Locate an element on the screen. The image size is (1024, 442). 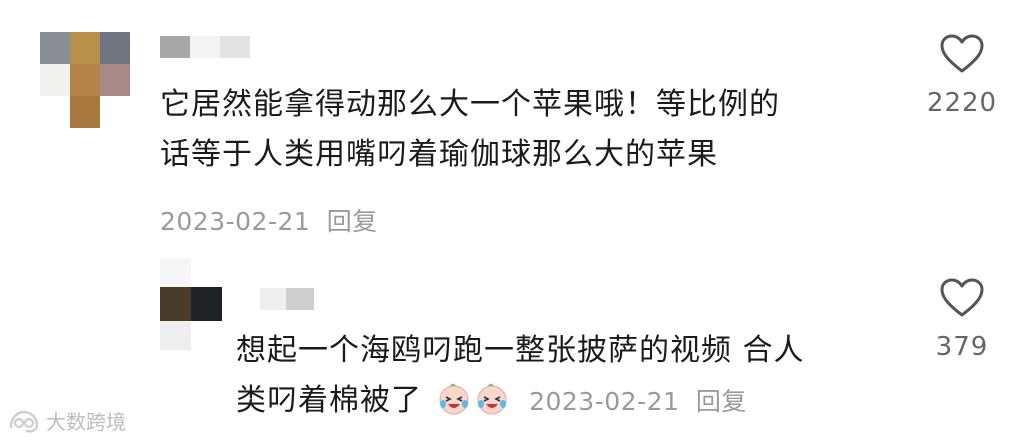
like-button: 379 is located at coordinates (962, 320).